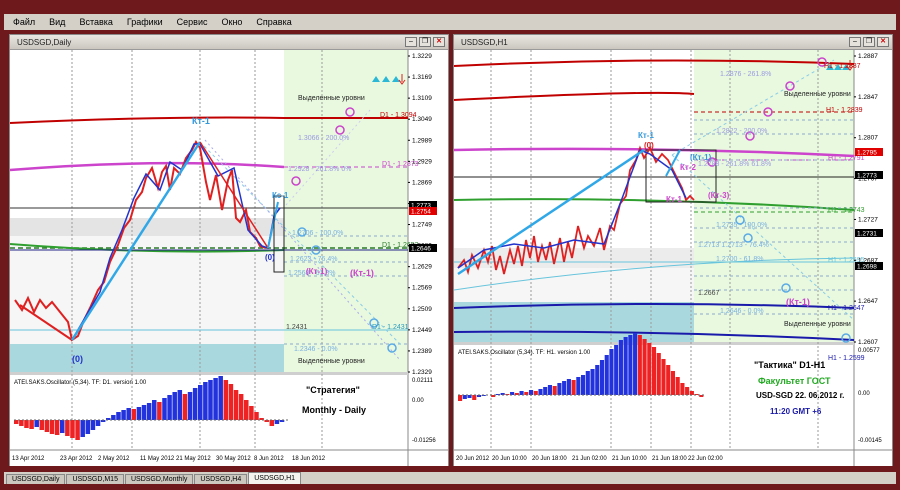 The width and height of the screenshot is (900, 490). I want to click on menu-item: Сервис, so click(192, 22).